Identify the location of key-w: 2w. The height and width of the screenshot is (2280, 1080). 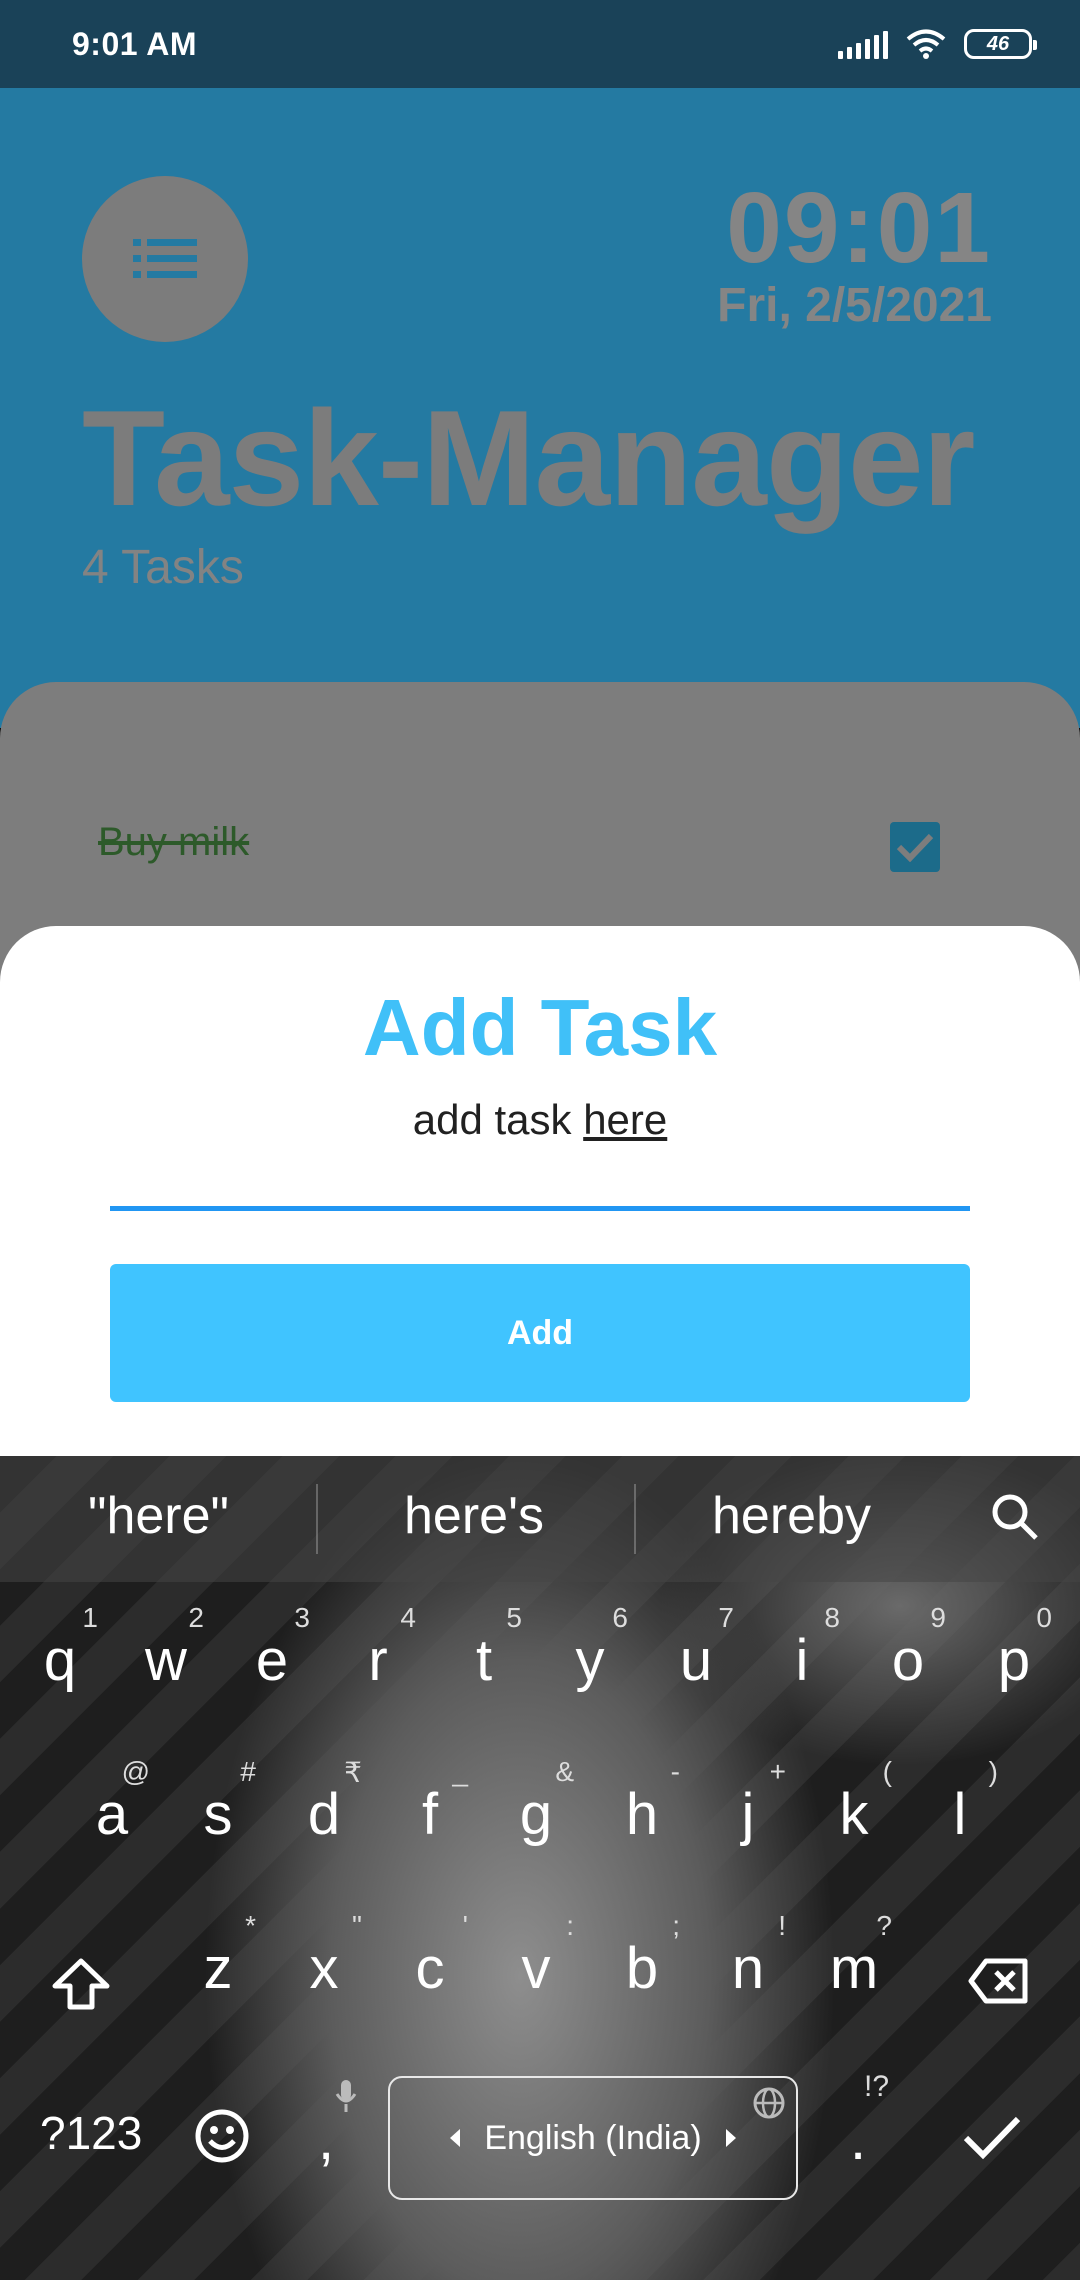
(166, 1652).